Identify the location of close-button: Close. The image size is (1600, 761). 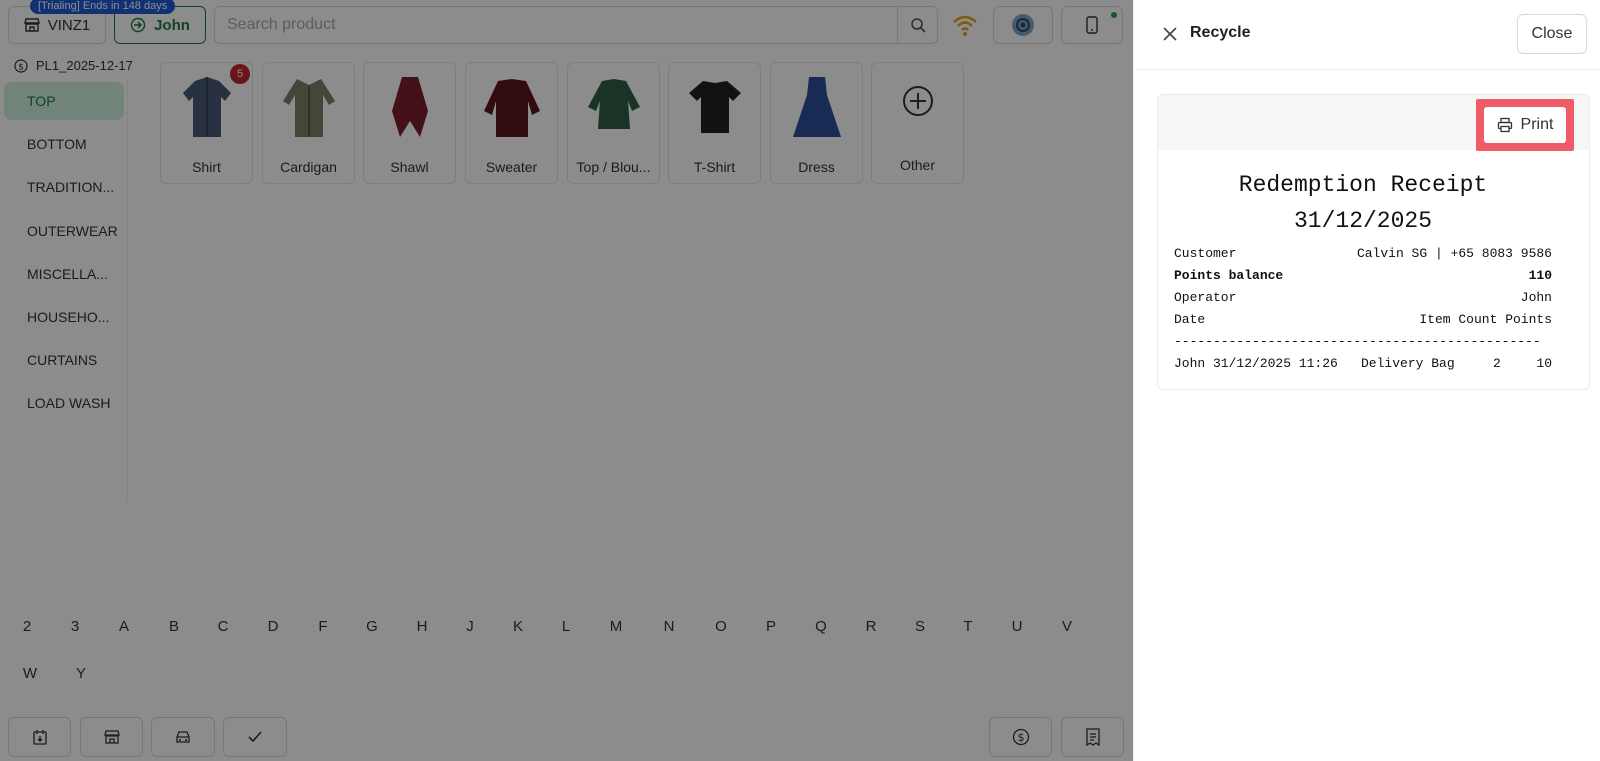
(1552, 34).